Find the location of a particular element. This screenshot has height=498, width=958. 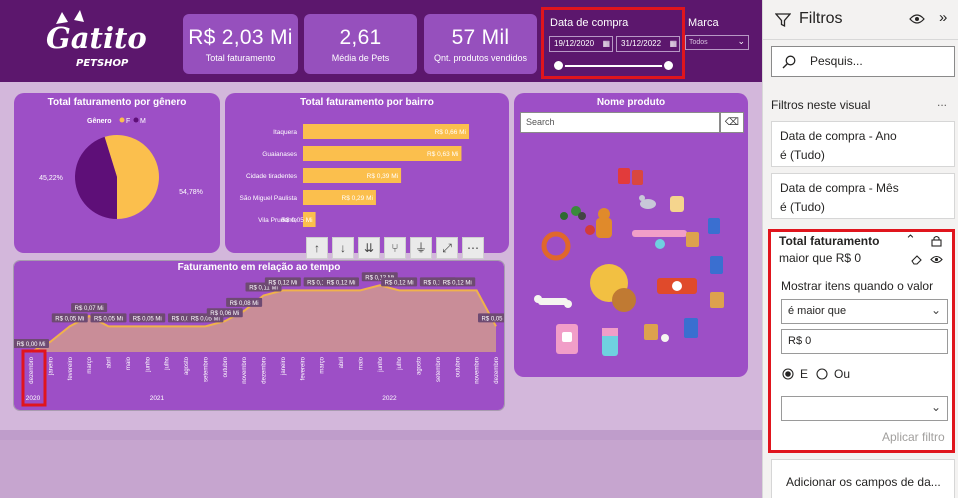

year-tick-label: 2022 is located at coordinates (389, 398).